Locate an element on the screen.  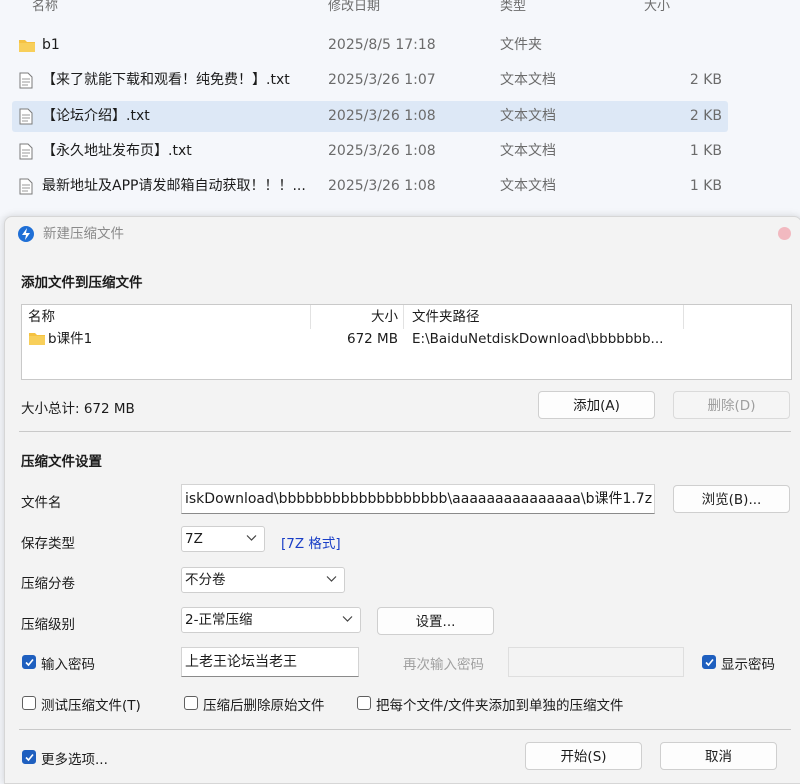
password-input: 上老王论坛当老王 is located at coordinates (270, 662).